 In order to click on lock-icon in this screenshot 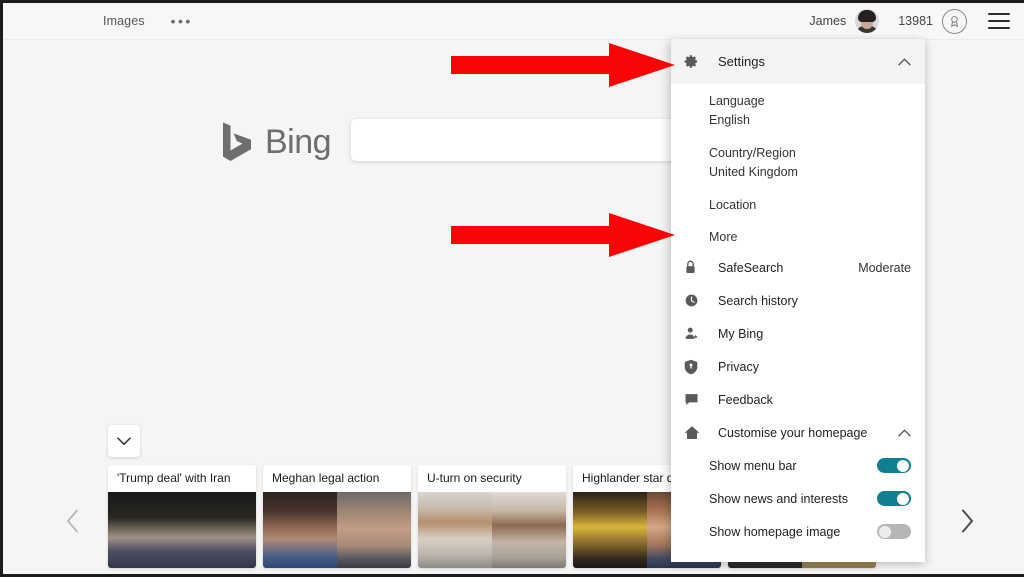, I will do `click(697, 267)`.